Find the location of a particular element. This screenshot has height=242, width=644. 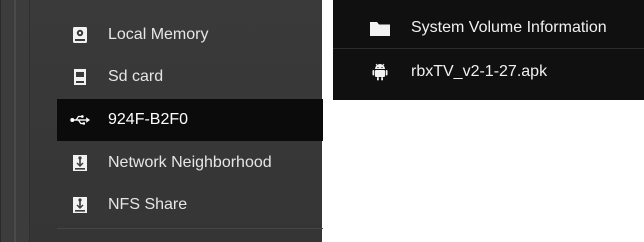

sidebar-item-label: 924F-B2F0 is located at coordinates (148, 119).